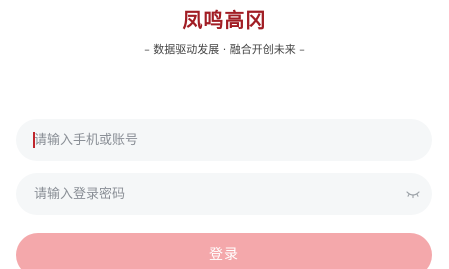 This screenshot has width=449, height=269. I want to click on account-input, so click(219, 140).